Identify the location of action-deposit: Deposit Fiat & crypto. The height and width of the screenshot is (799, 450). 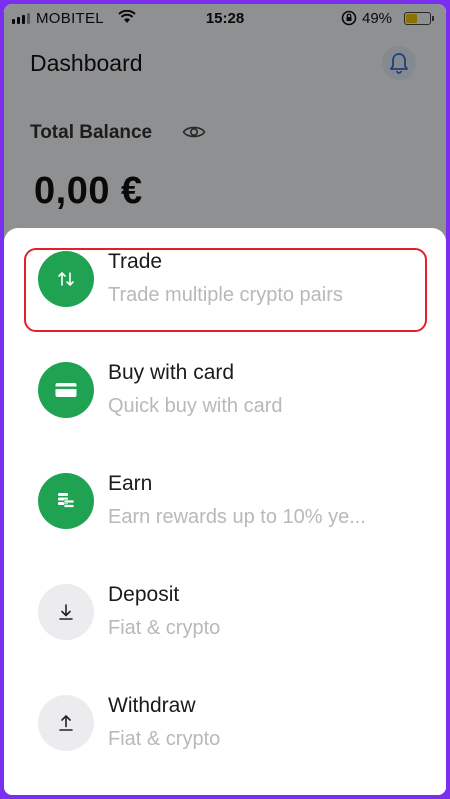
(225, 611).